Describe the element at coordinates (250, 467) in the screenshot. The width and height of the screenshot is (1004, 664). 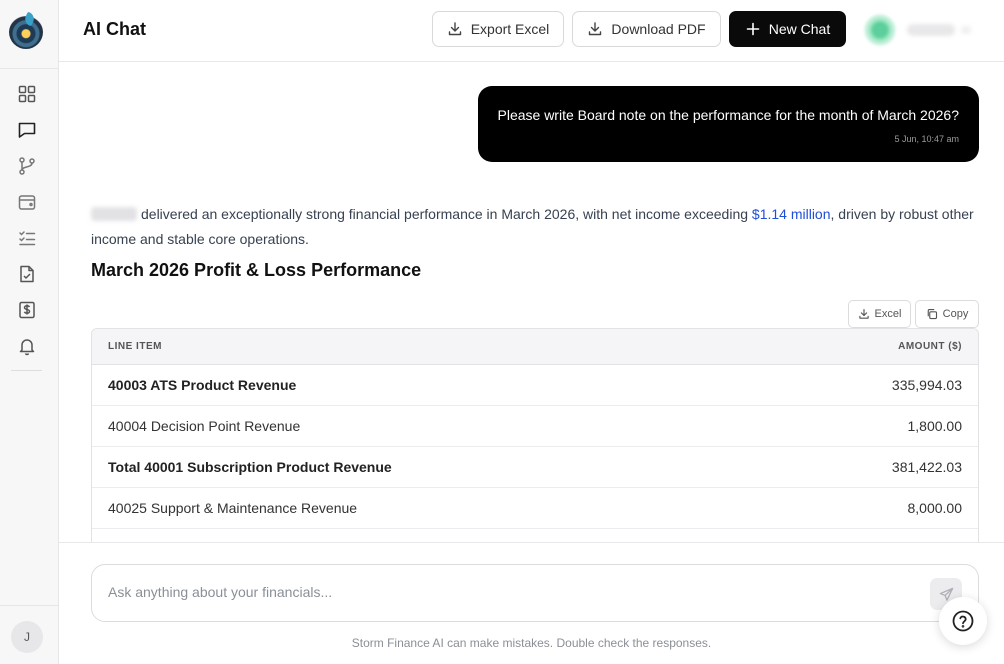
I see `line-item-cell: Total 40001 Subscription Product Revenue` at that location.